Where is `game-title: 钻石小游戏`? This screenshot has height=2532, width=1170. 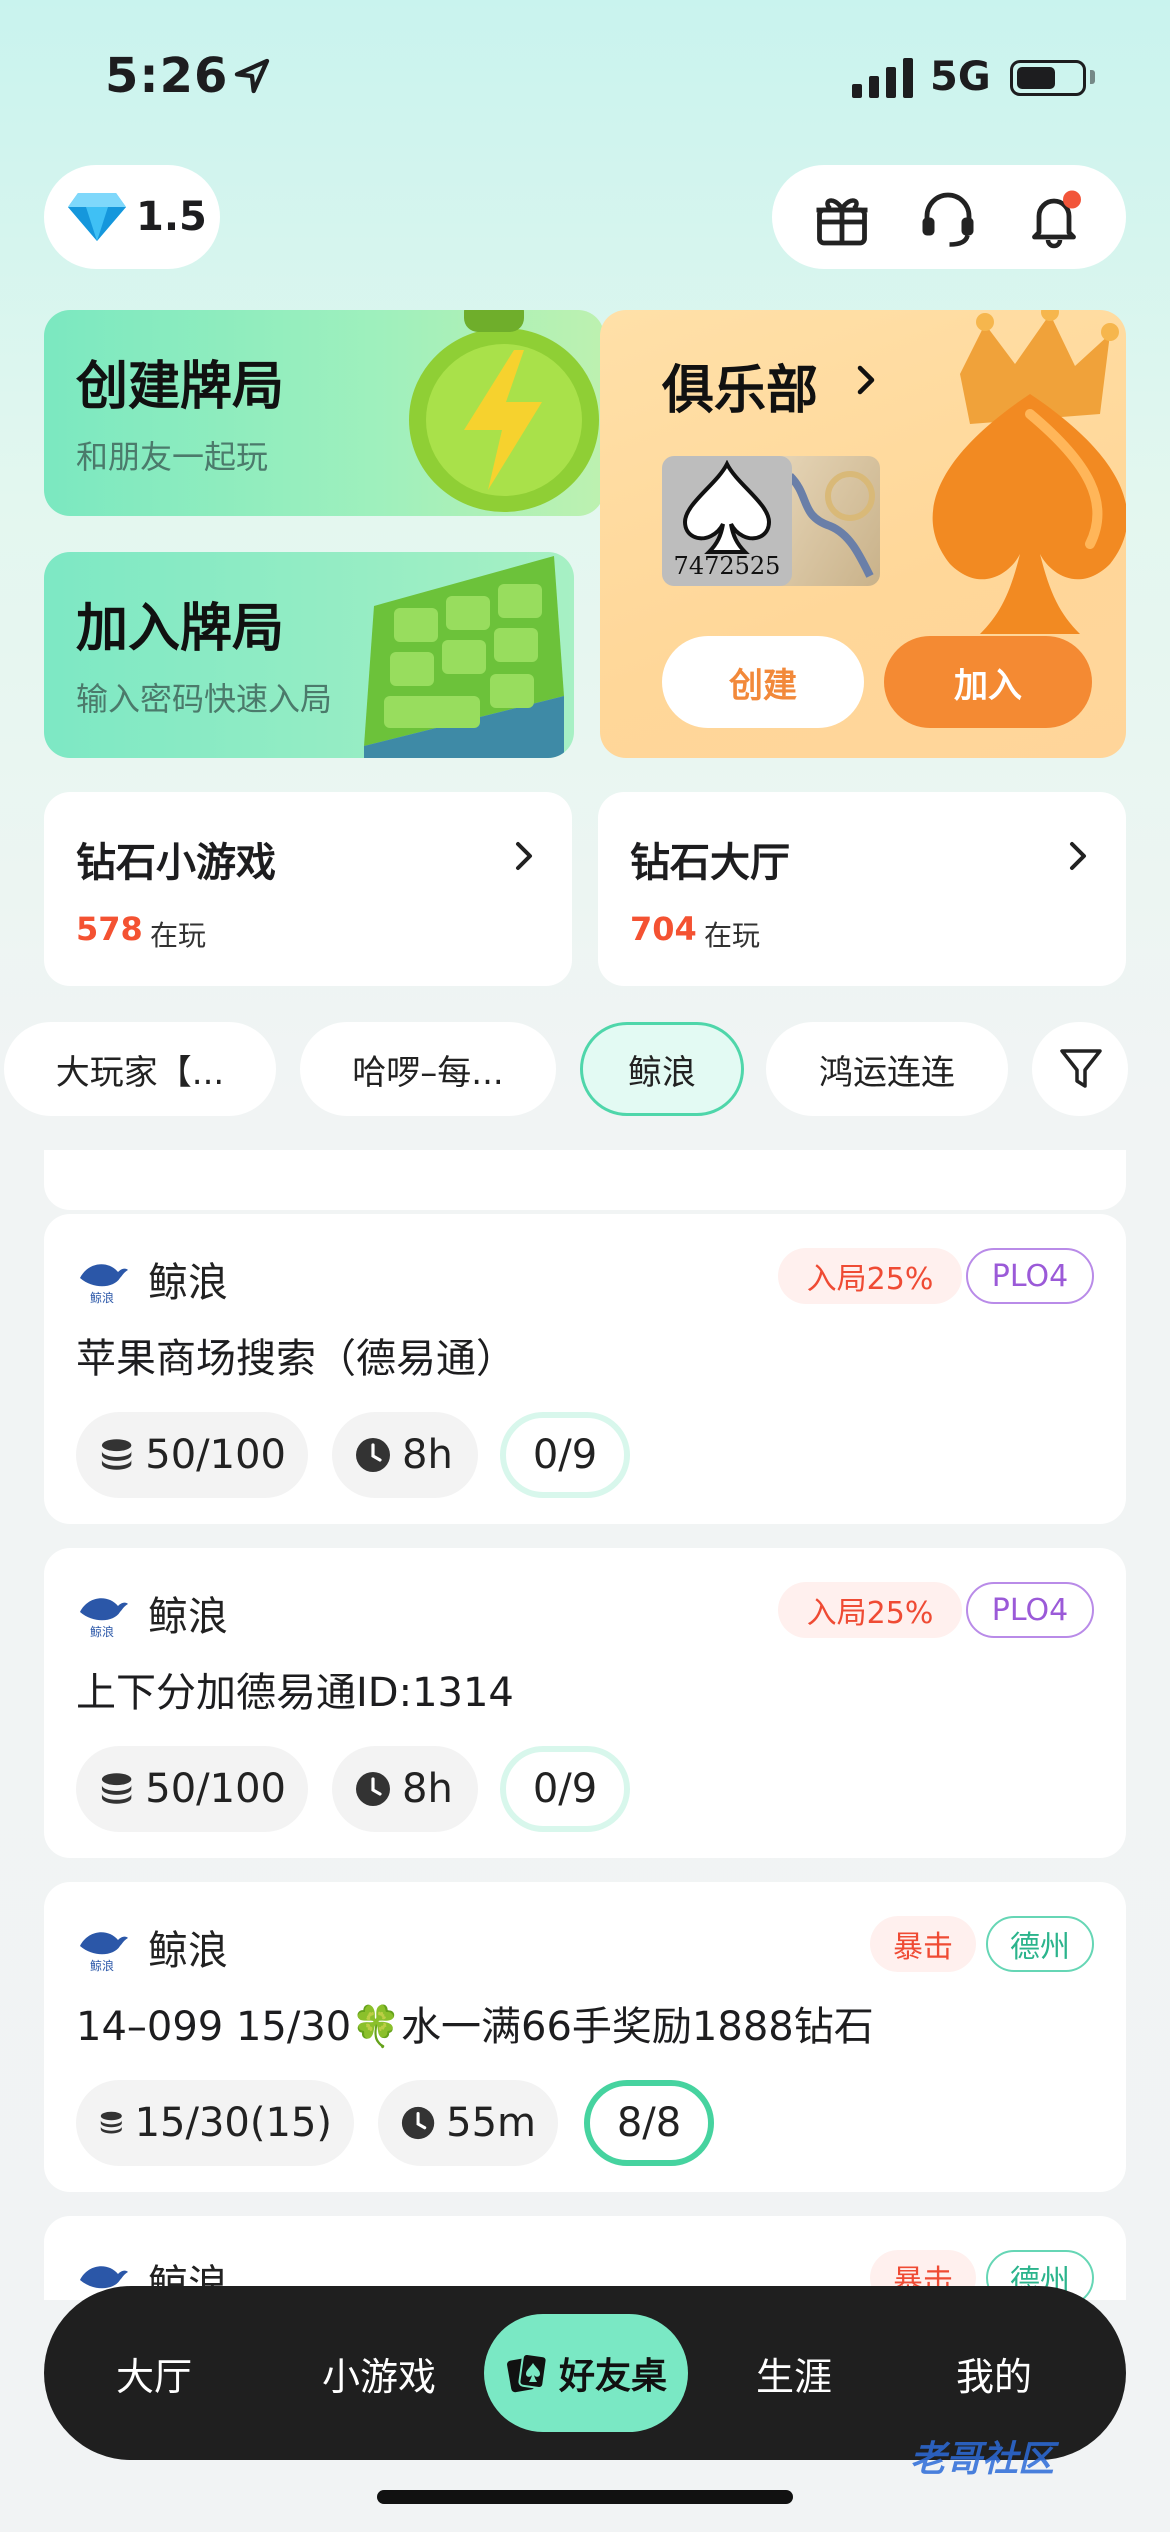 game-title: 钻石小游戏 is located at coordinates (176, 863).